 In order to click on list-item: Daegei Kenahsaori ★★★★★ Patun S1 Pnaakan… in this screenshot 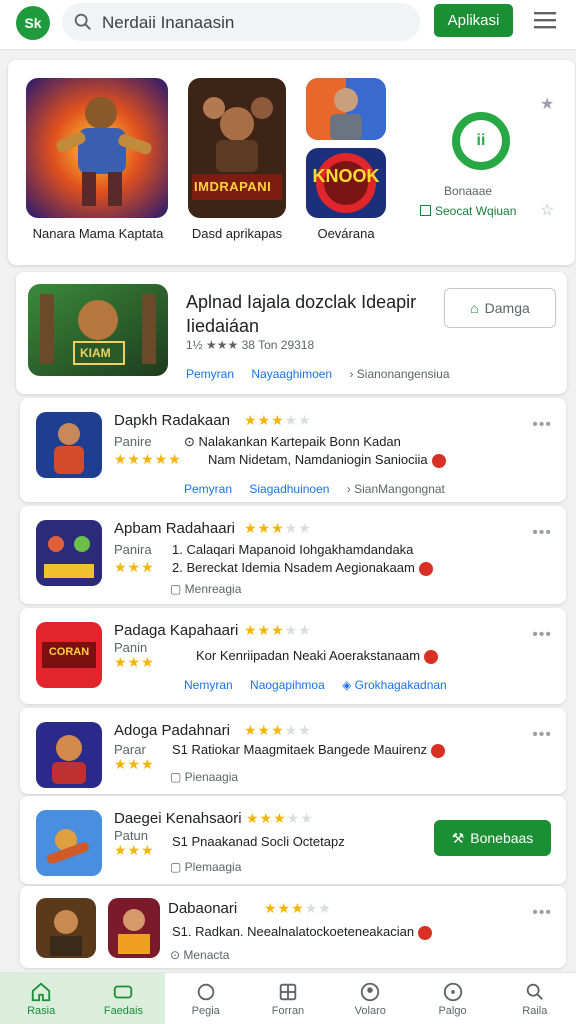, I will do `click(293, 840)`.